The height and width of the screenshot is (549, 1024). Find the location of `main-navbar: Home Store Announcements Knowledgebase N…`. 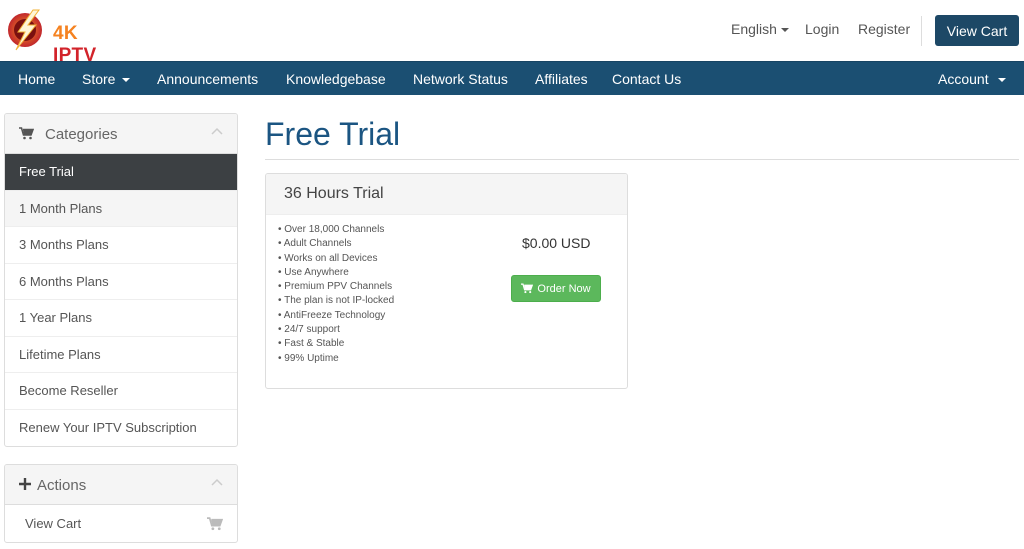

main-navbar: Home Store Announcements Knowledgebase N… is located at coordinates (512, 78).